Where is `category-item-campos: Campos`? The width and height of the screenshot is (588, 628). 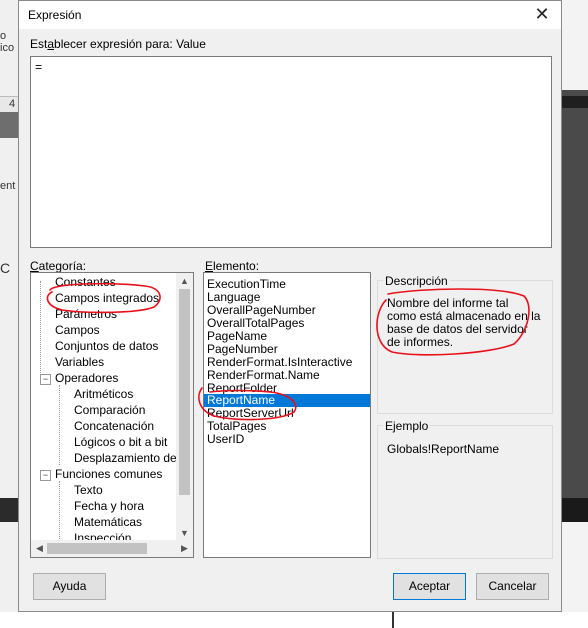
category-item-campos: Campos is located at coordinates (77, 330).